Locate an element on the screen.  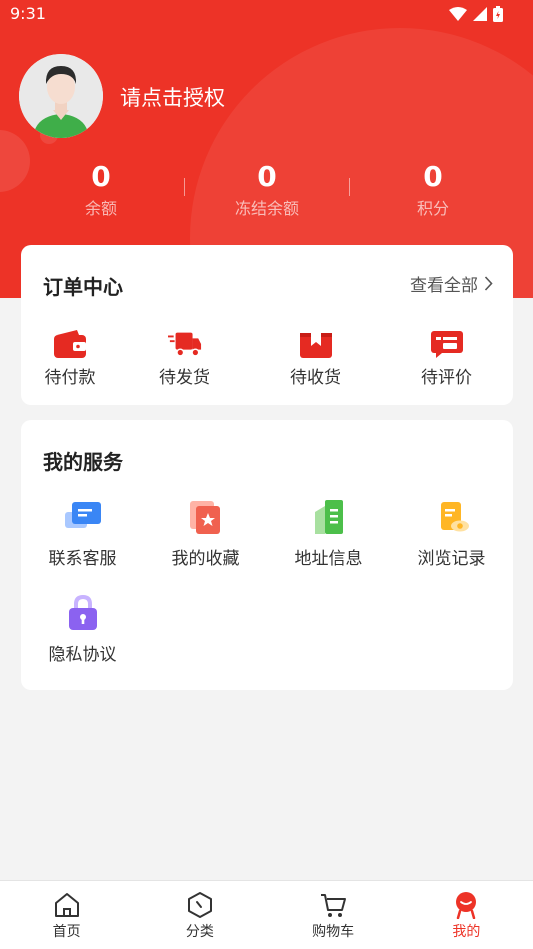
service-label: 联系客服 is located at coordinates (82, 559).